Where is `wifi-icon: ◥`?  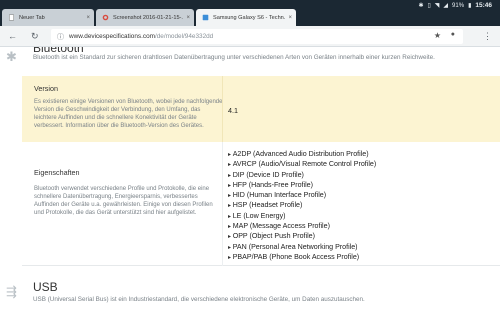
wifi-icon: ◥ is located at coordinates (437, 6).